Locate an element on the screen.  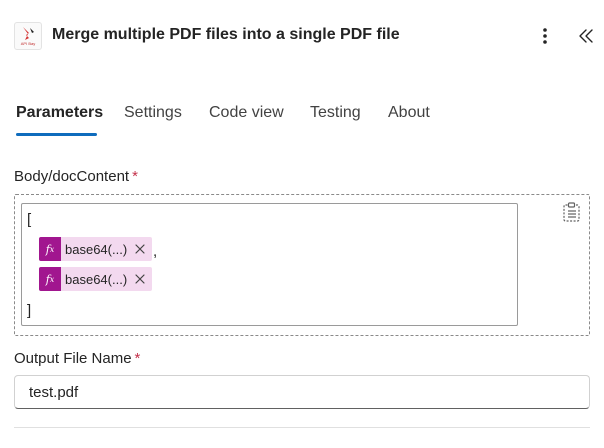
logo-text: API Bay is located at coordinates (28, 43).